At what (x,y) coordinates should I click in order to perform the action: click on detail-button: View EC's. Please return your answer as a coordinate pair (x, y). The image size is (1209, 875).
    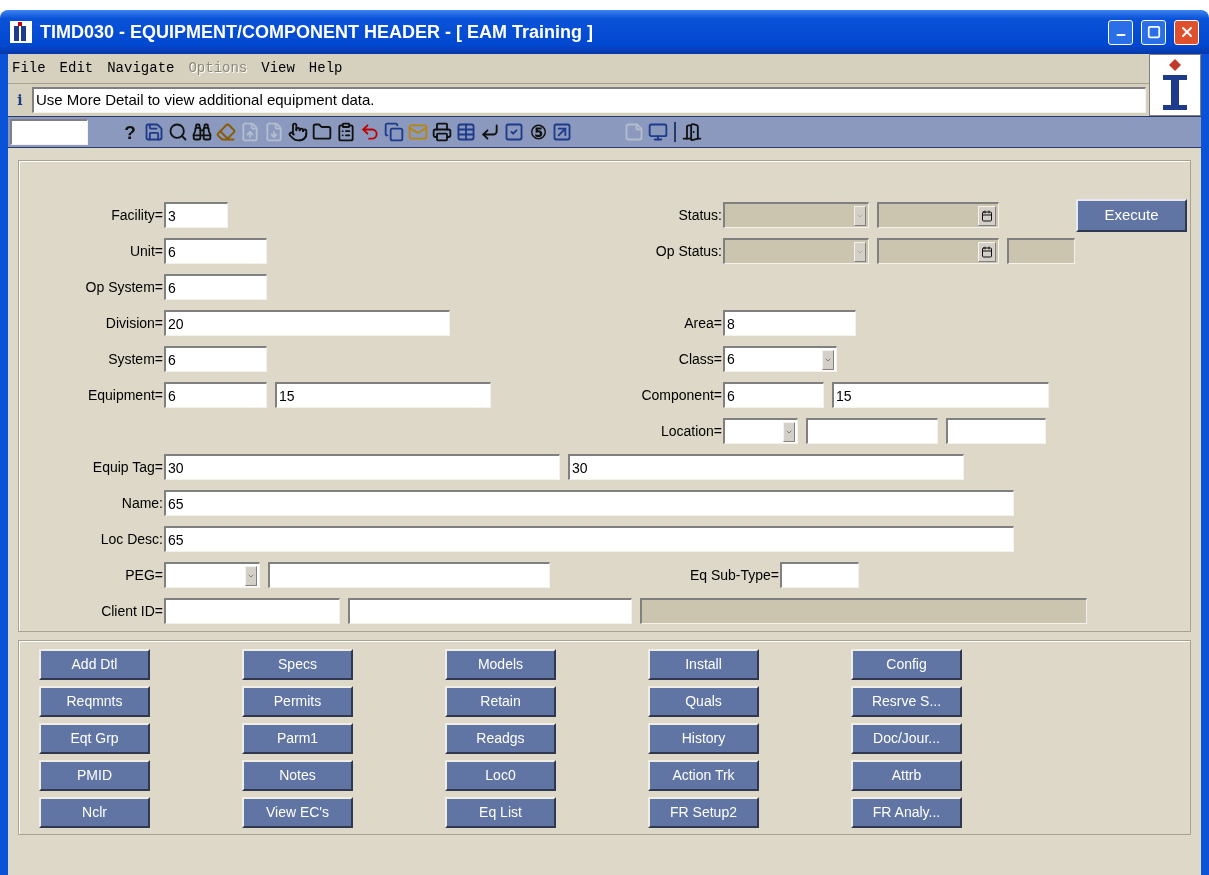
    Looking at the image, I should click on (297, 812).